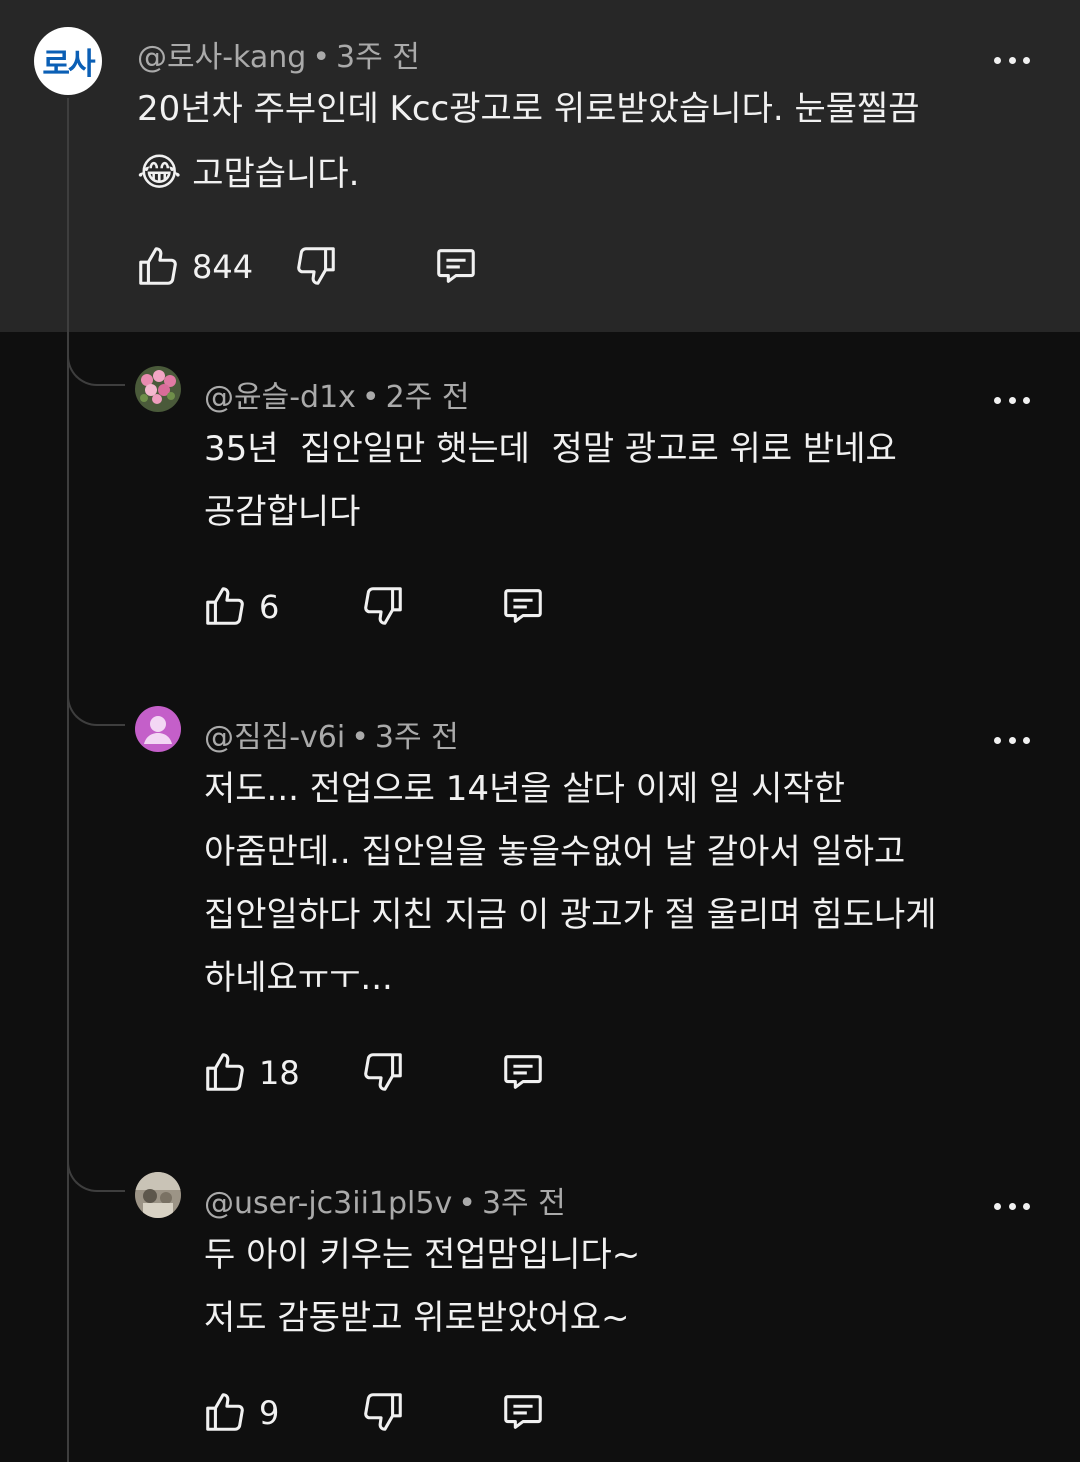 This screenshot has height=1462, width=1080. I want to click on comment-text-line: 두 아이 키우는 전업맘입니다~, so click(422, 1255).